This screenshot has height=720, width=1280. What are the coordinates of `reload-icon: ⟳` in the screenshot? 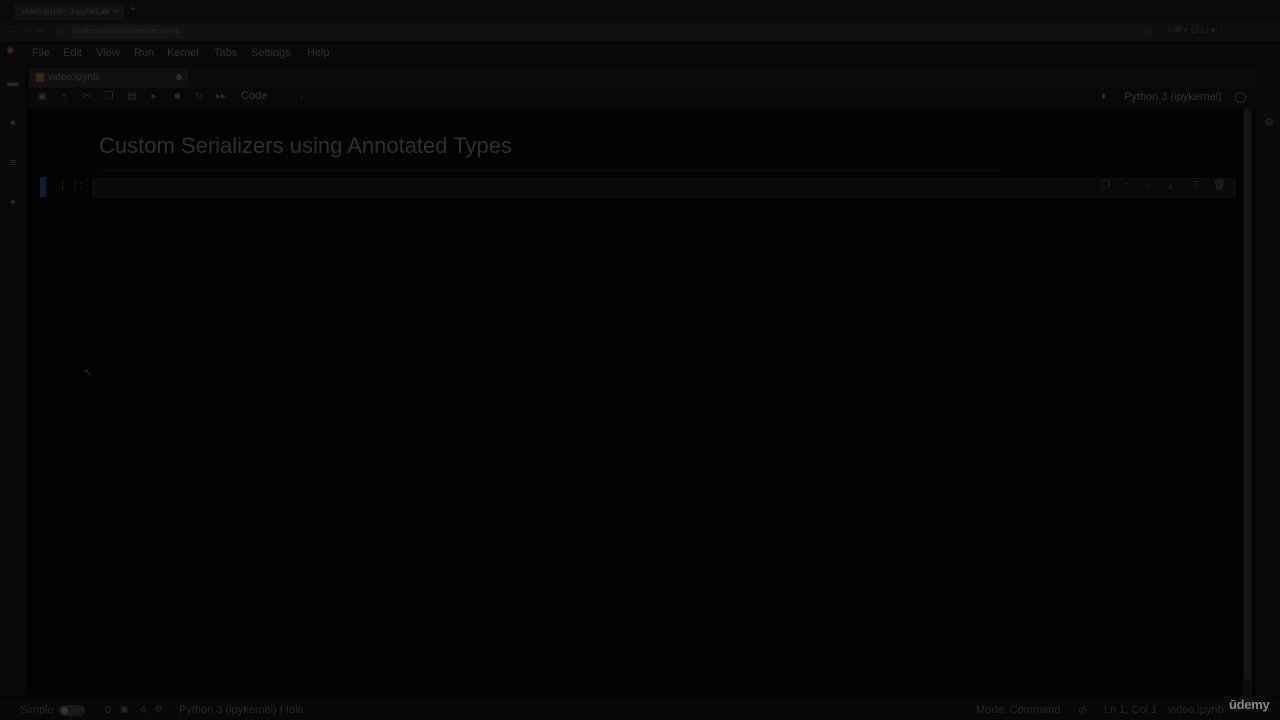 It's located at (41, 30).